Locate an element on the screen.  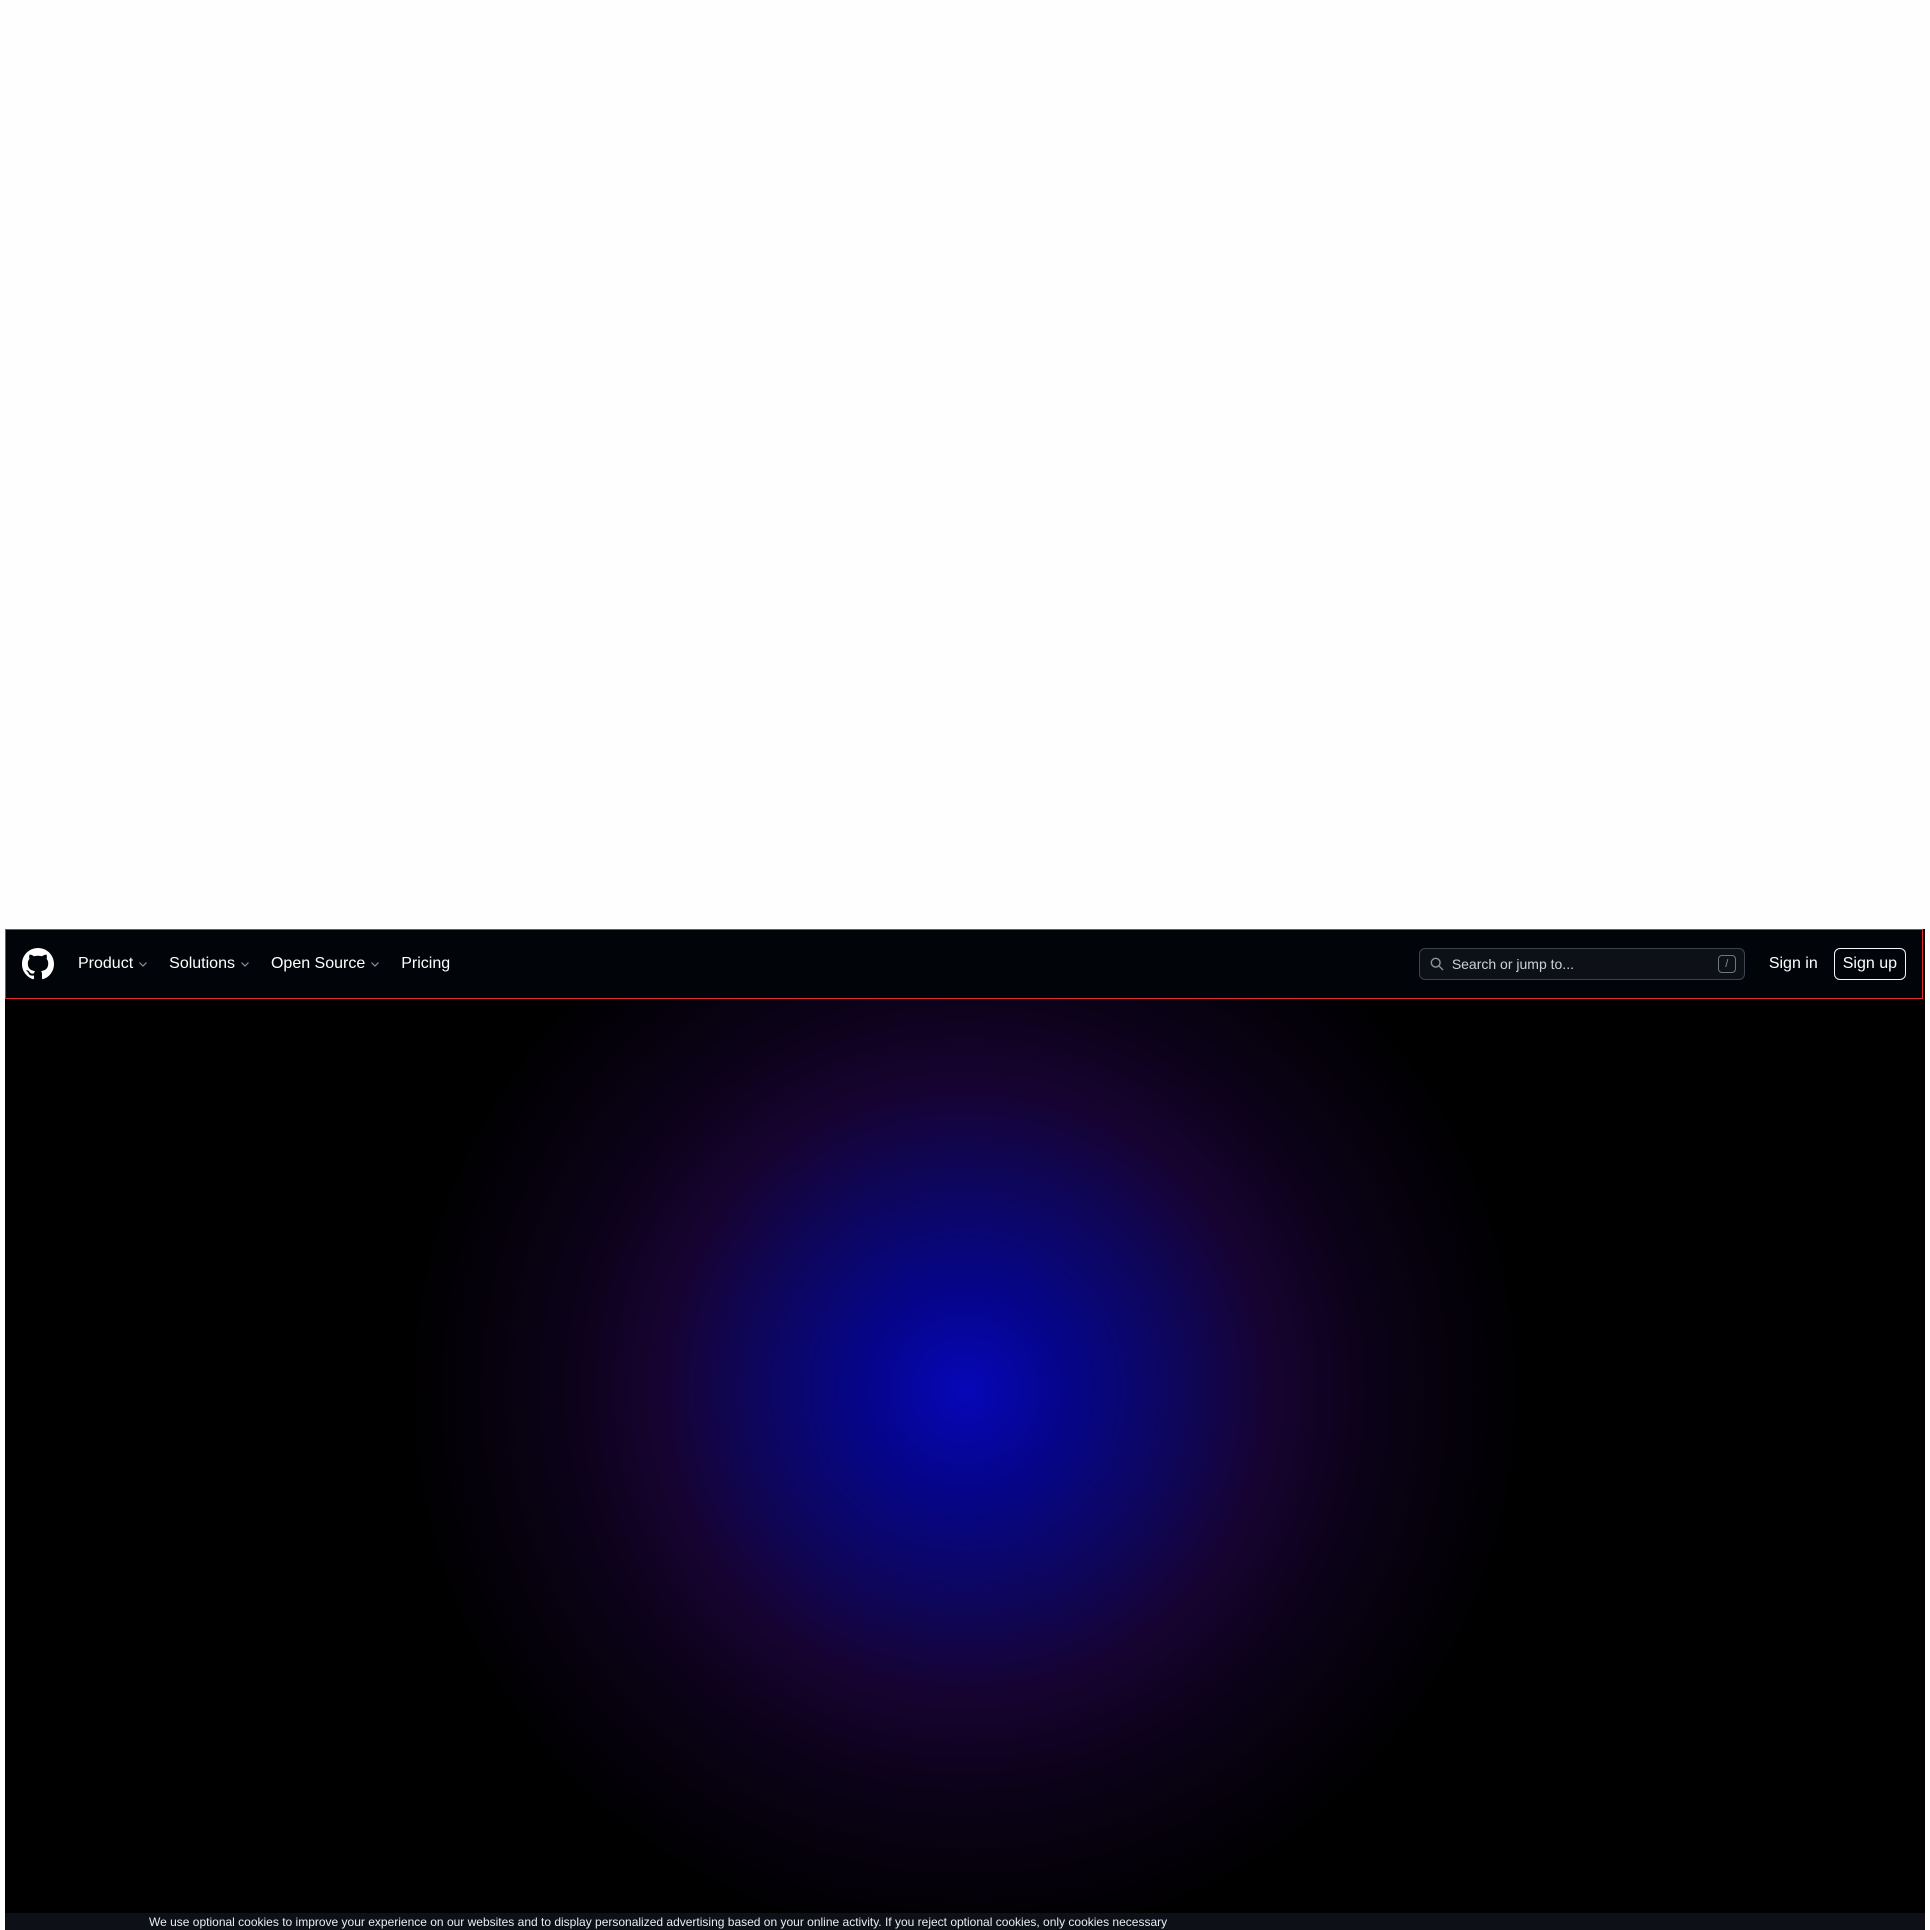
sign-up-button: Sign up is located at coordinates (1869, 964).